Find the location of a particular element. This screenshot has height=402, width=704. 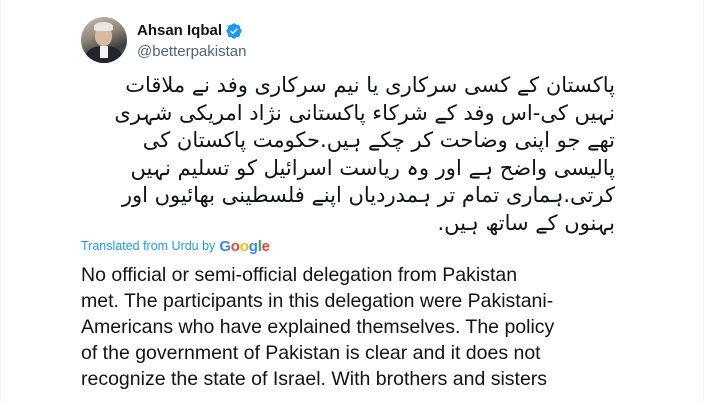

avatar-hair is located at coordinates (103, 26).